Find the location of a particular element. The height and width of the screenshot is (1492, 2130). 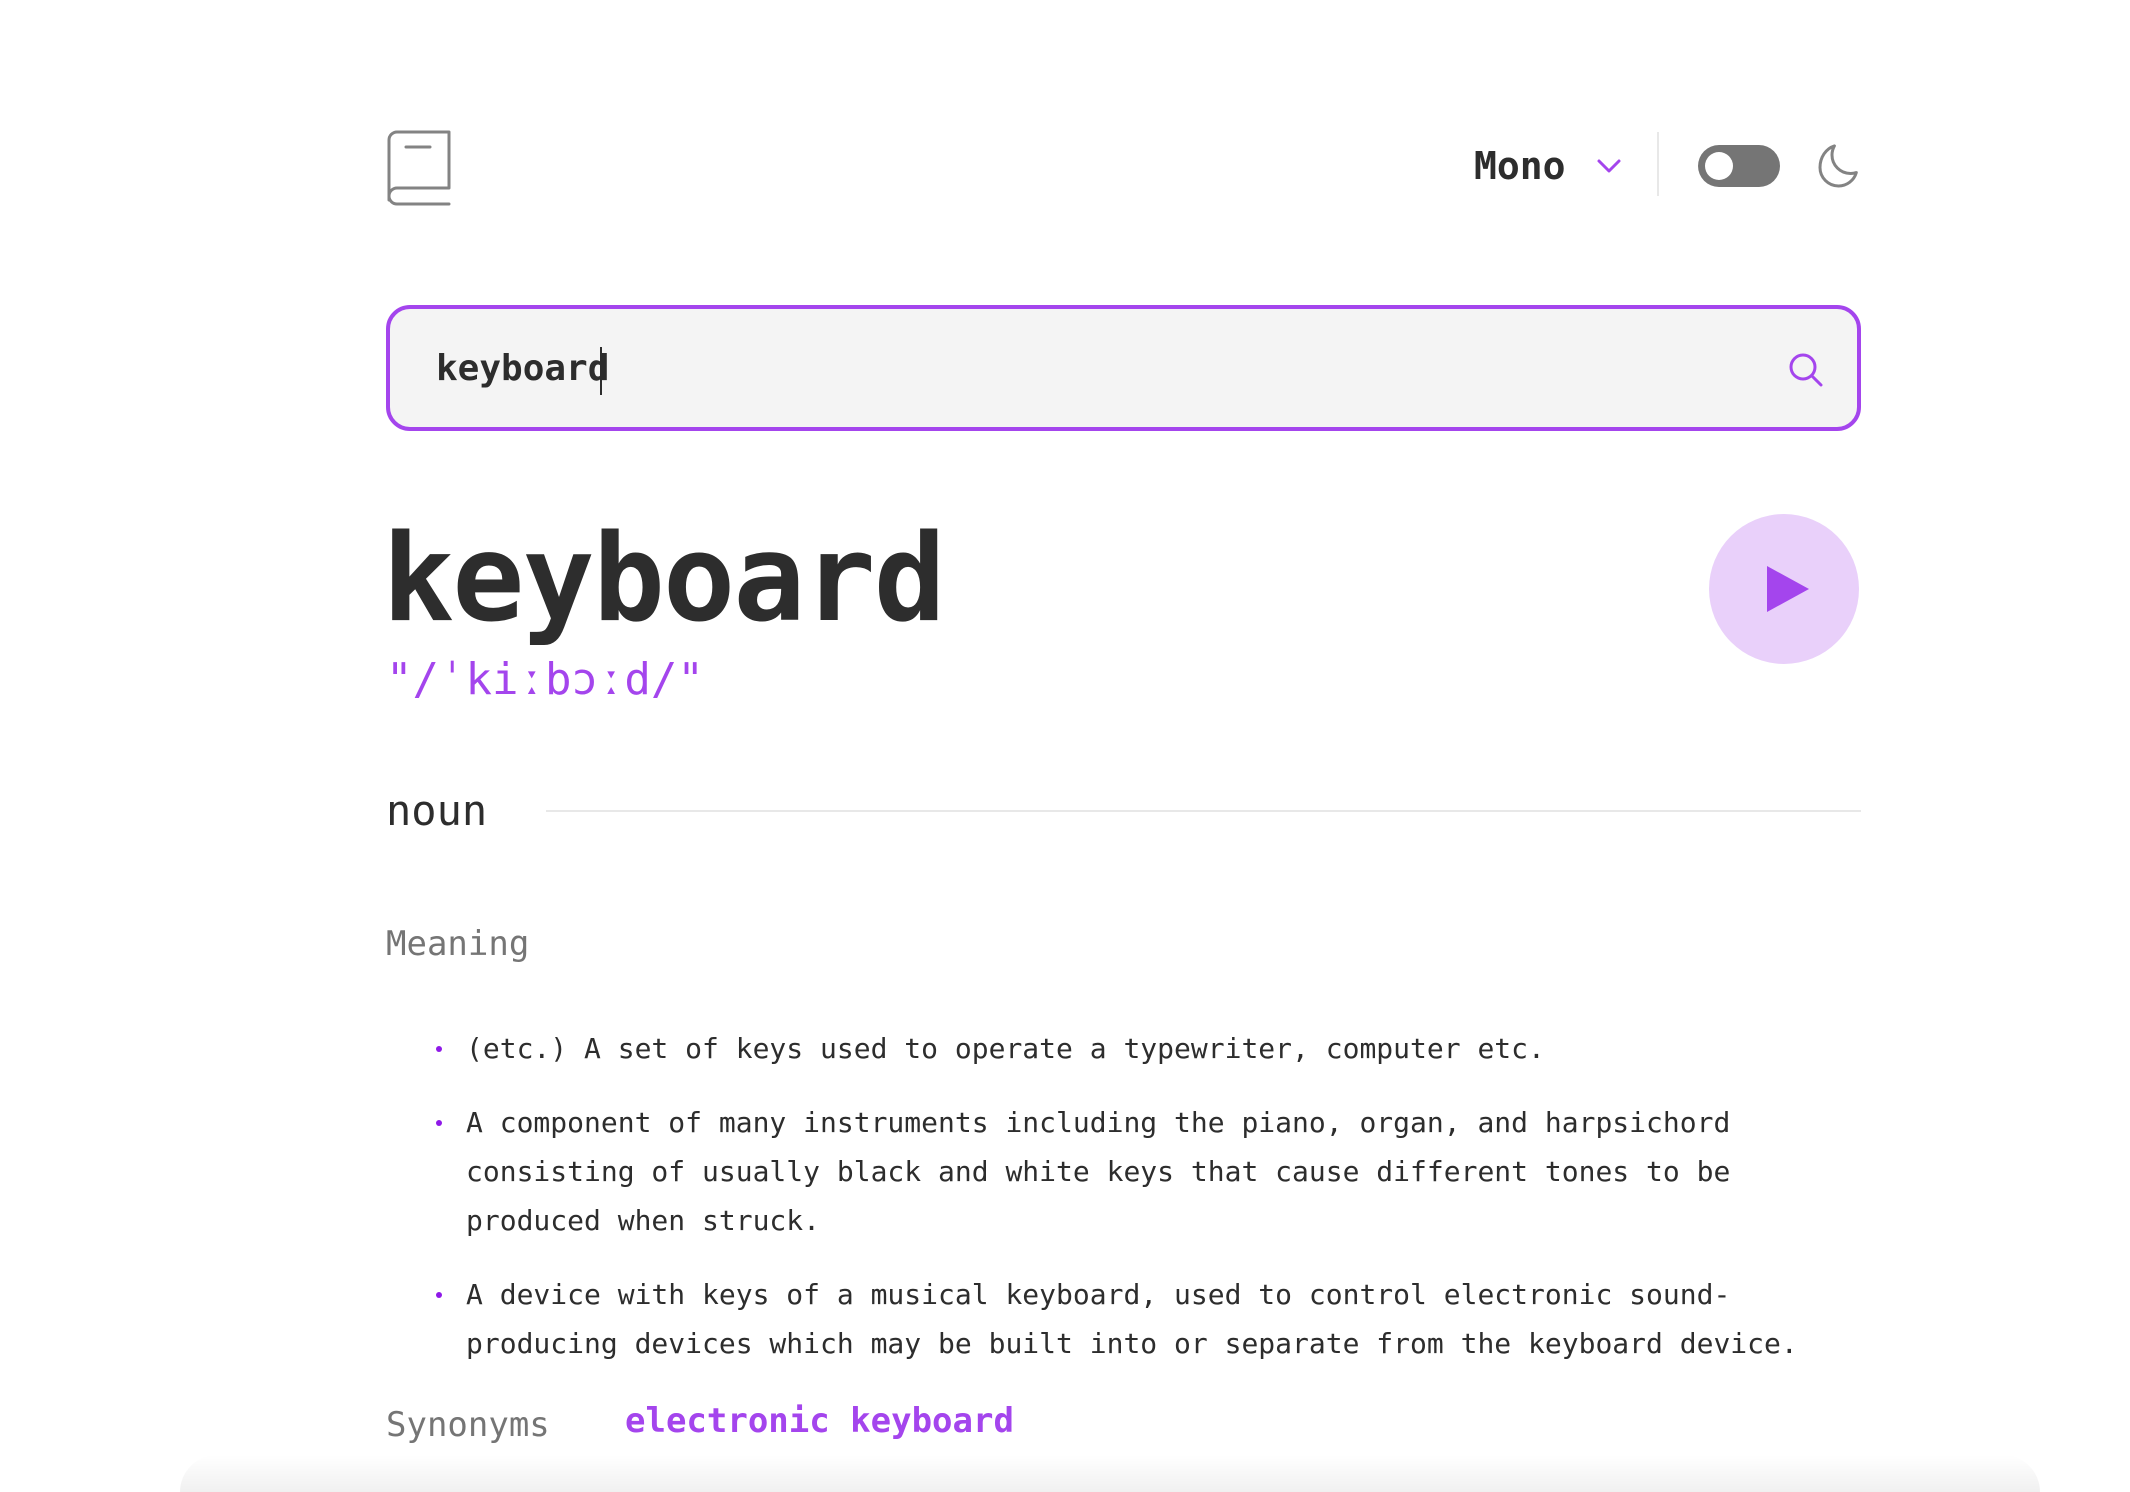

chevron-down-icon is located at coordinates (1609, 166).